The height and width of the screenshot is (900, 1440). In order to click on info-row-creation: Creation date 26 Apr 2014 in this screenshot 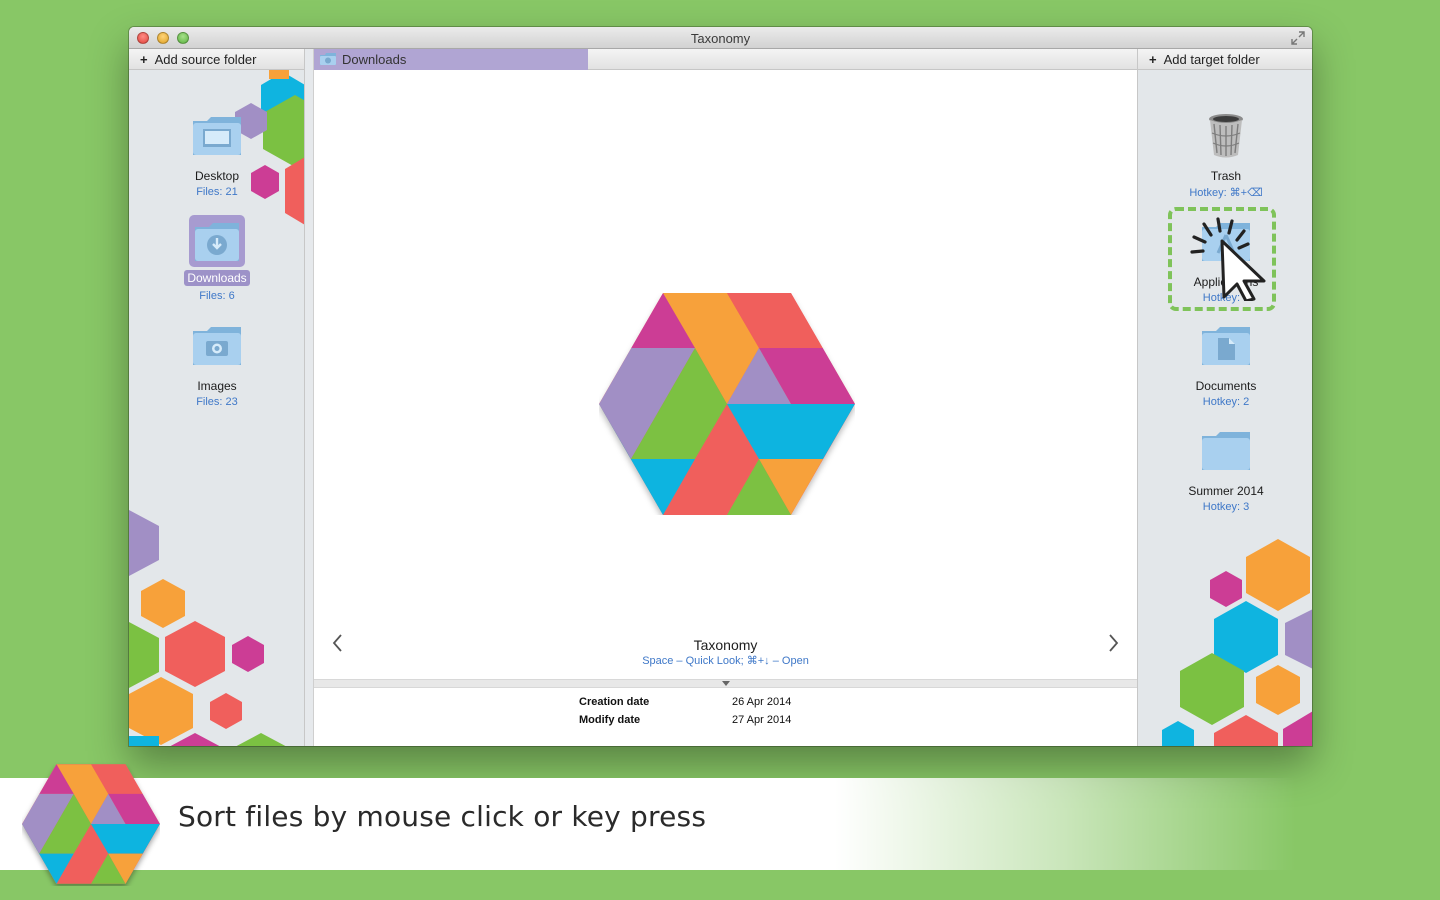, I will do `click(685, 702)`.